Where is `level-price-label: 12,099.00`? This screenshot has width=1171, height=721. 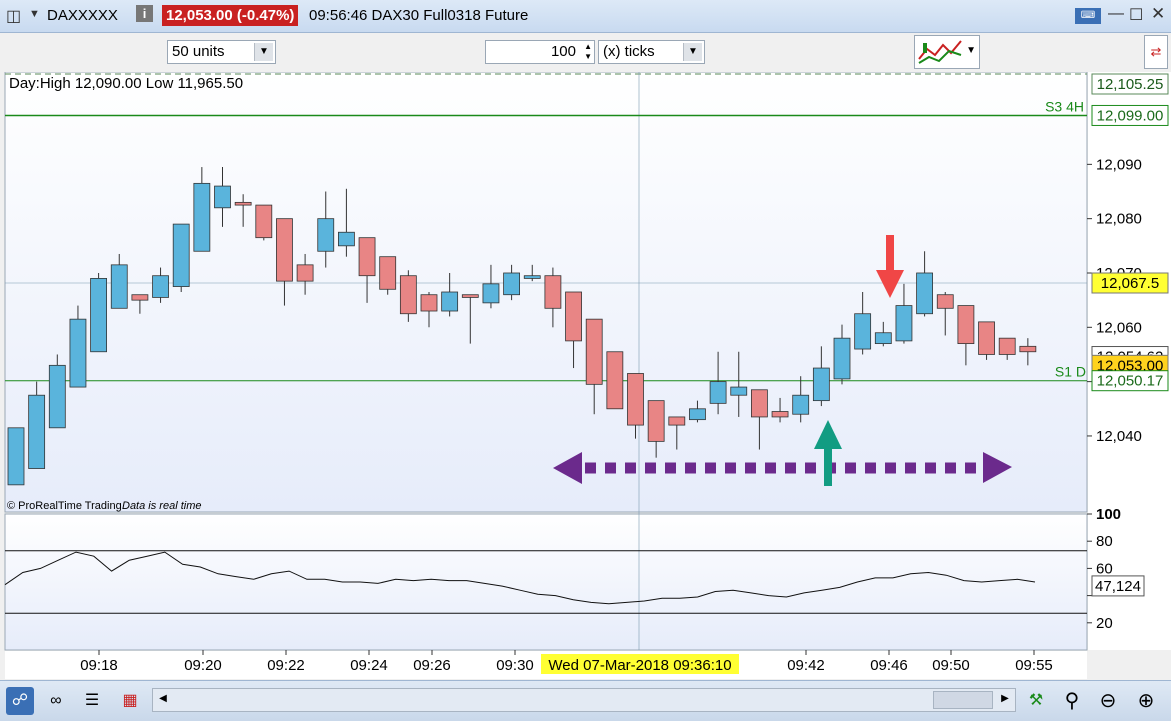 level-price-label: 12,099.00 is located at coordinates (1130, 115).